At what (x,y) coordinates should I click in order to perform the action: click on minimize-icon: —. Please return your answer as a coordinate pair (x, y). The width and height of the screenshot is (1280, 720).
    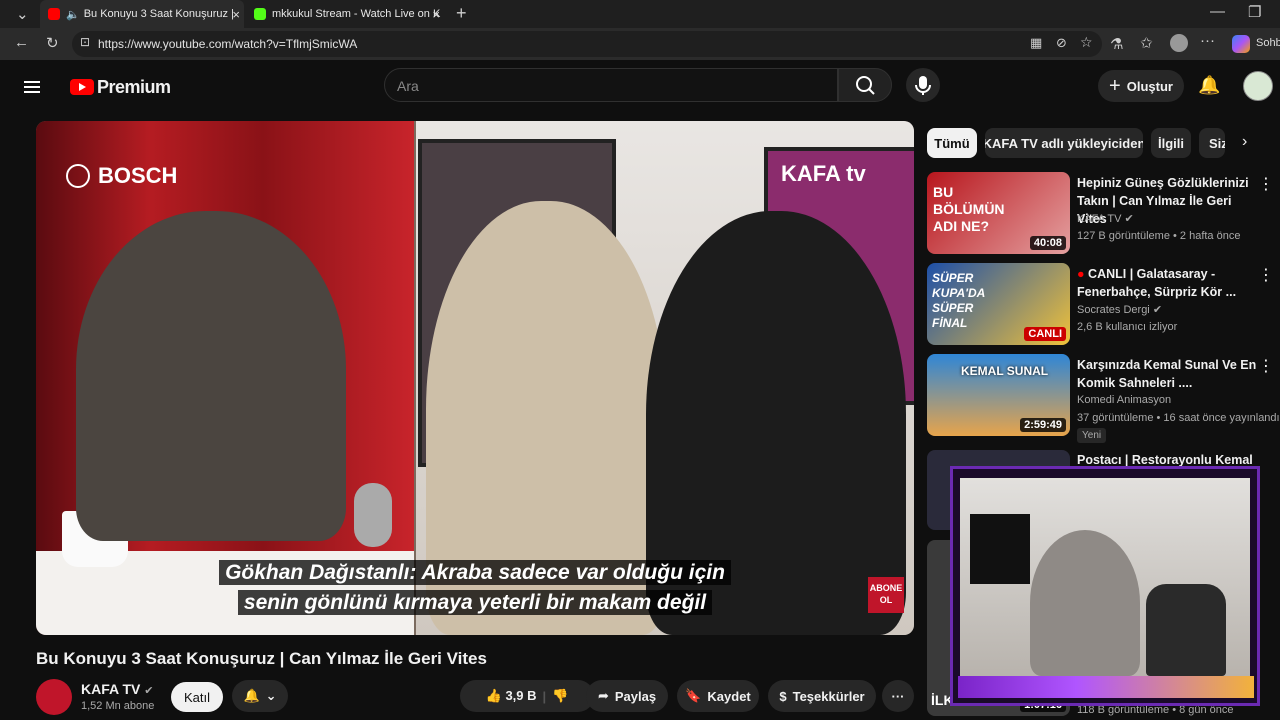
    Looking at the image, I should click on (1217, 11).